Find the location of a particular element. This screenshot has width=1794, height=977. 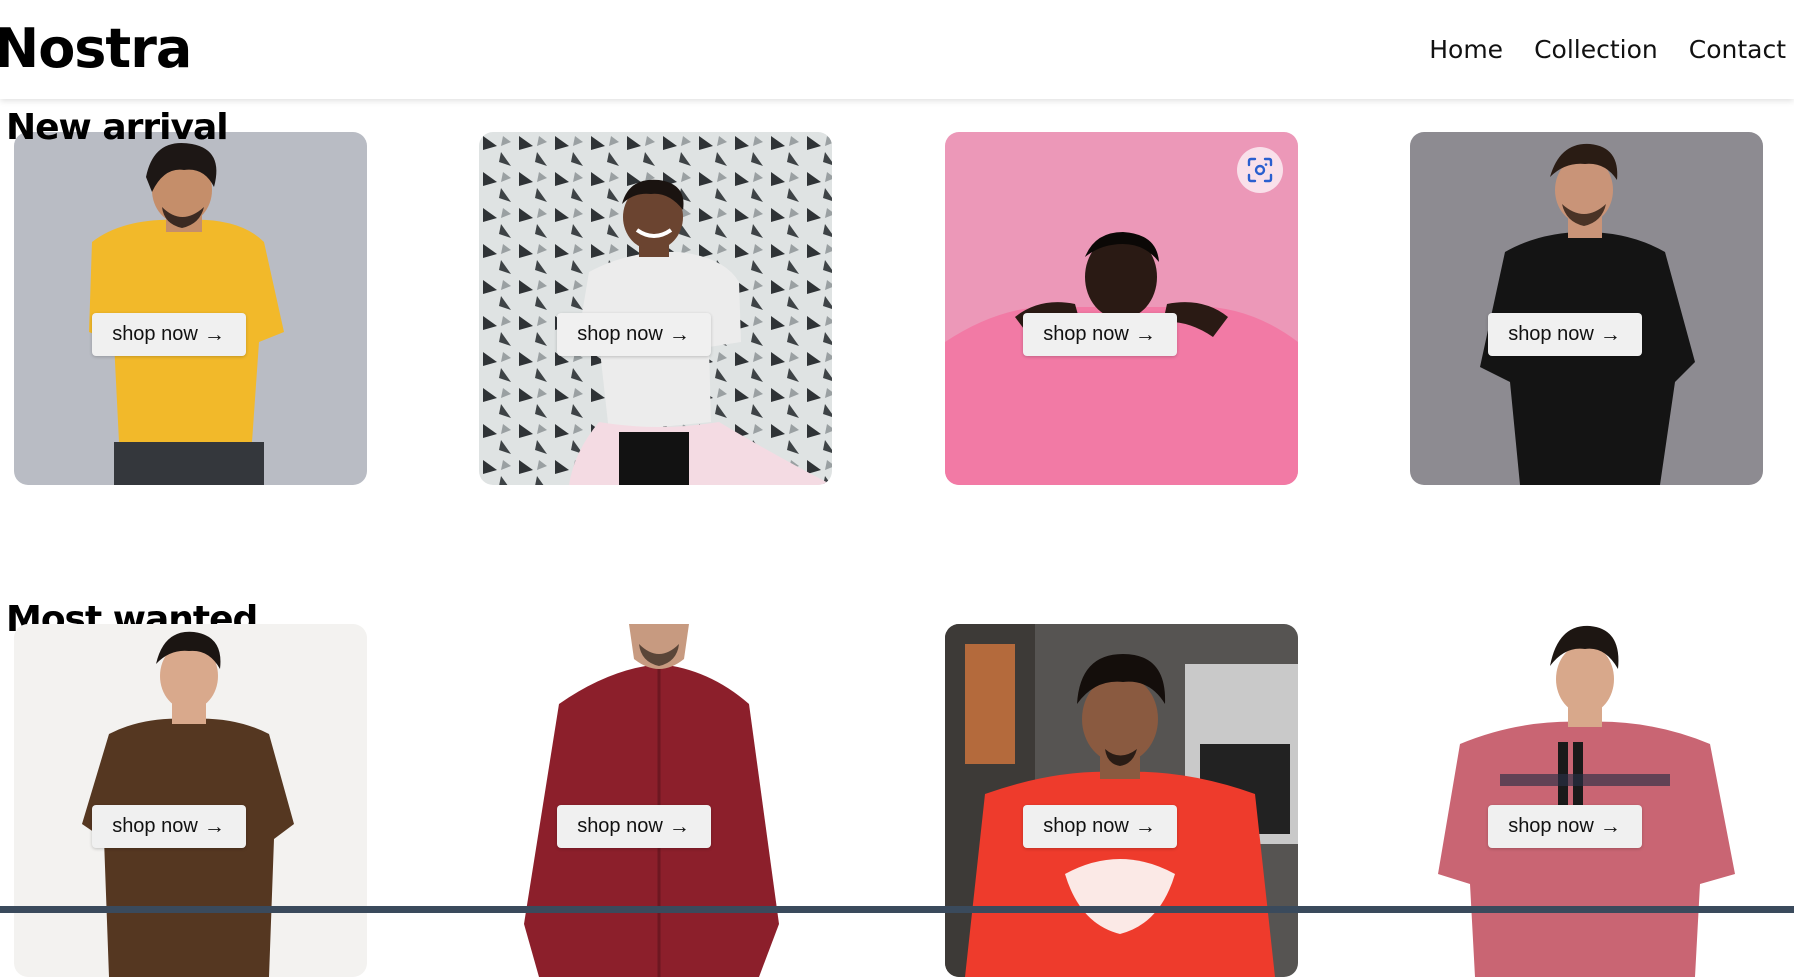

brand-logo: Nostra is located at coordinates (96, 49).